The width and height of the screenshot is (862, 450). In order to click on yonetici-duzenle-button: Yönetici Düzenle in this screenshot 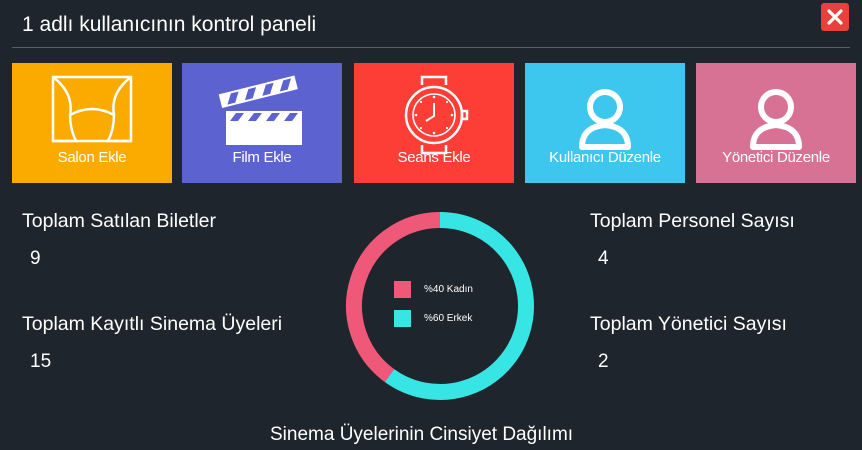, I will do `click(776, 123)`.